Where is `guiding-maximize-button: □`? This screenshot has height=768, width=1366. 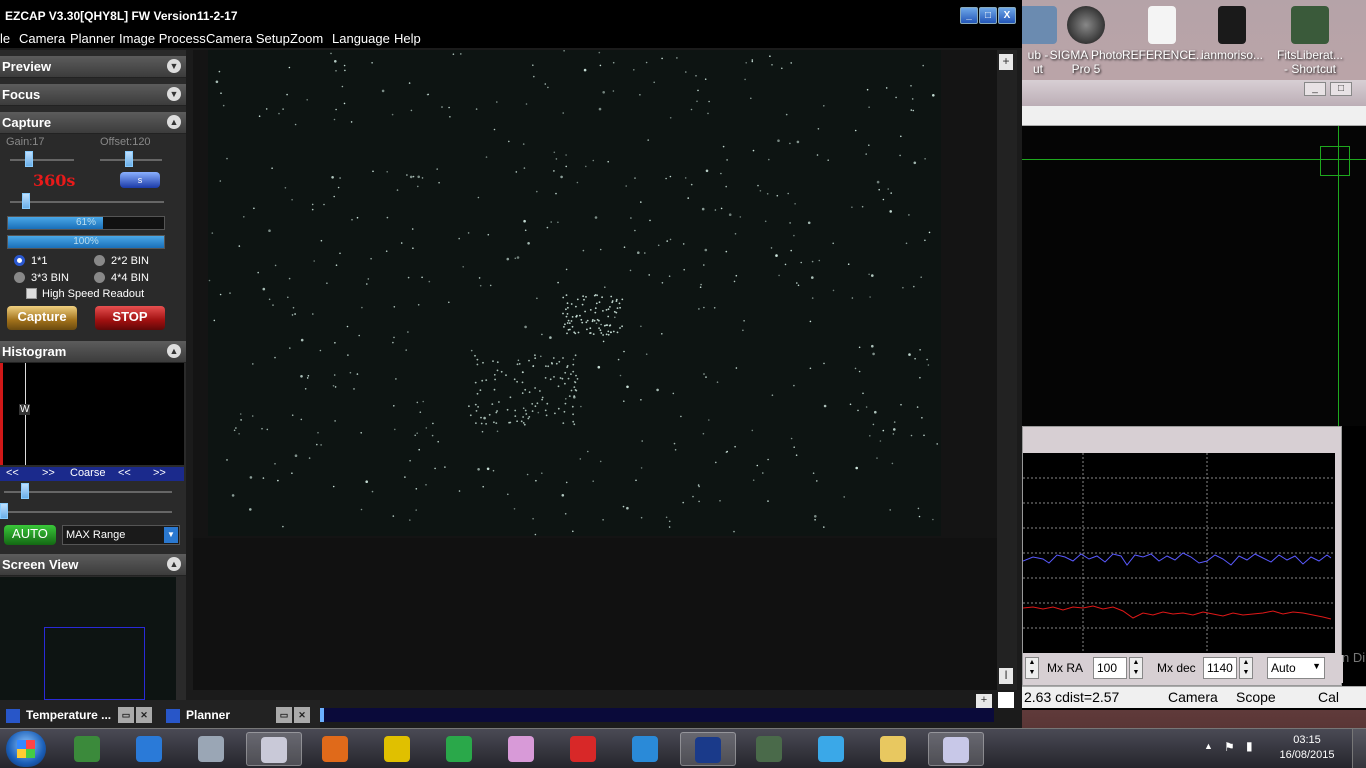
guiding-maximize-button: □ is located at coordinates (1341, 89).